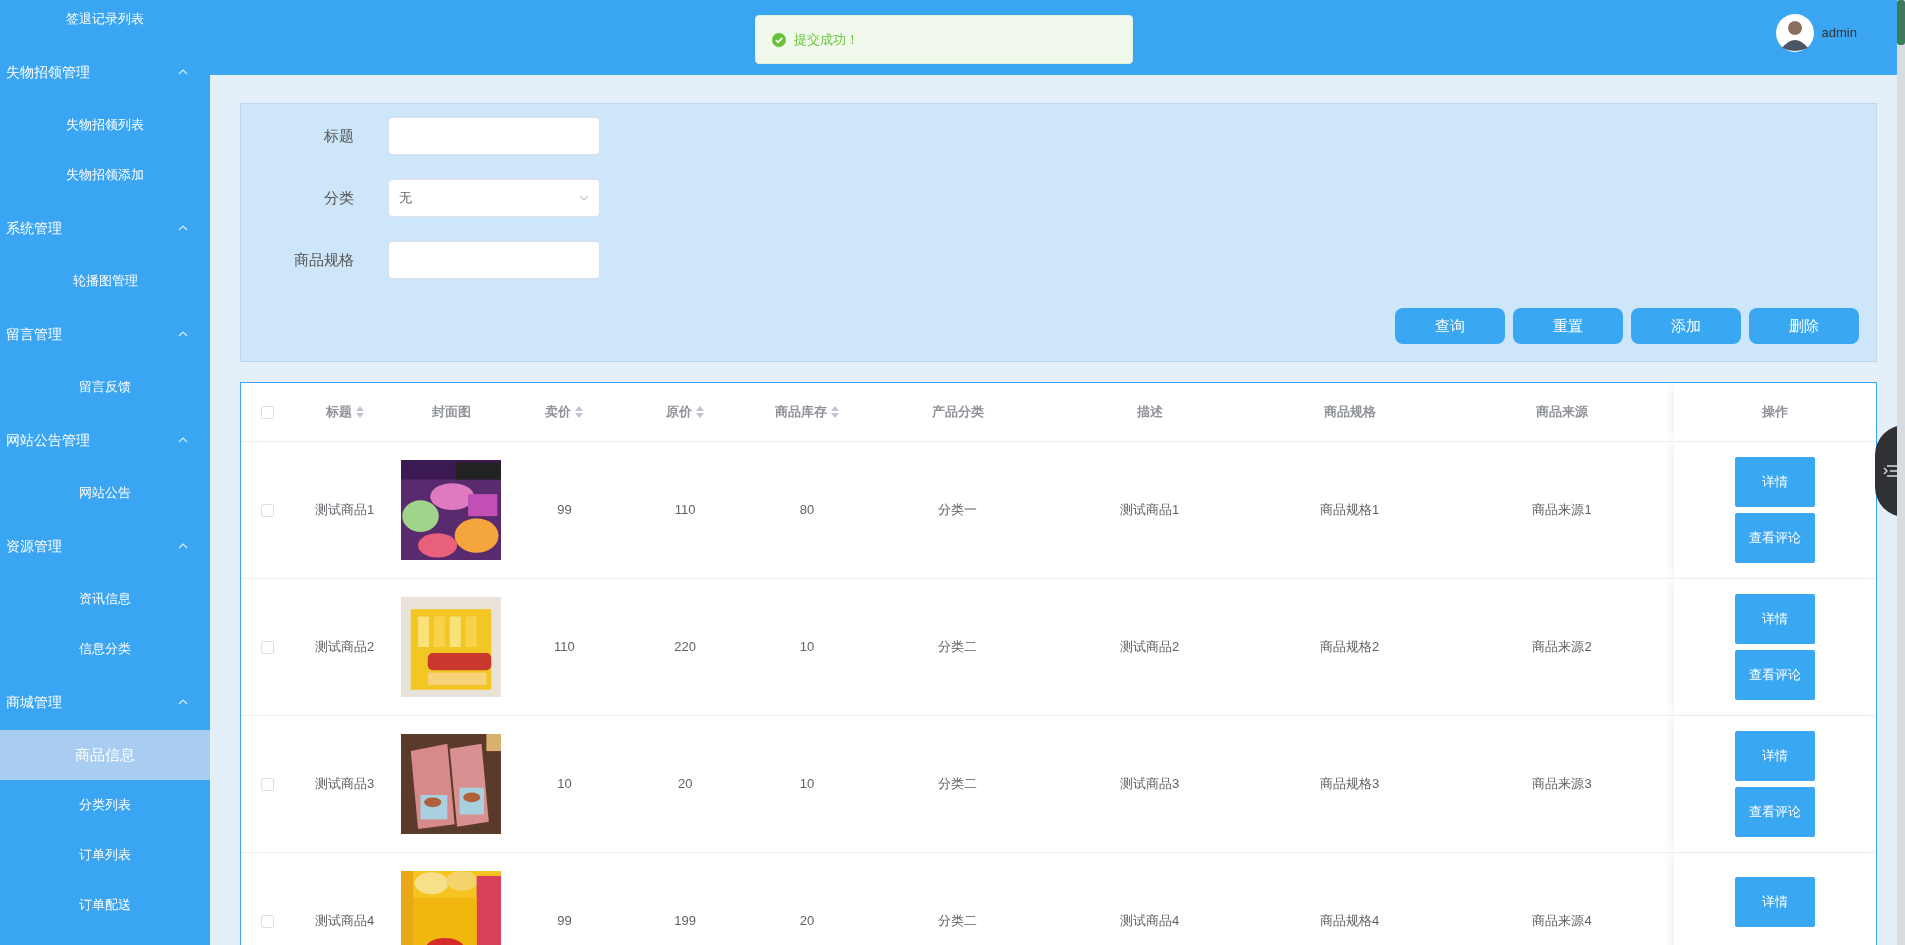  I want to click on sidebar-item: 信息分类, so click(105, 649).